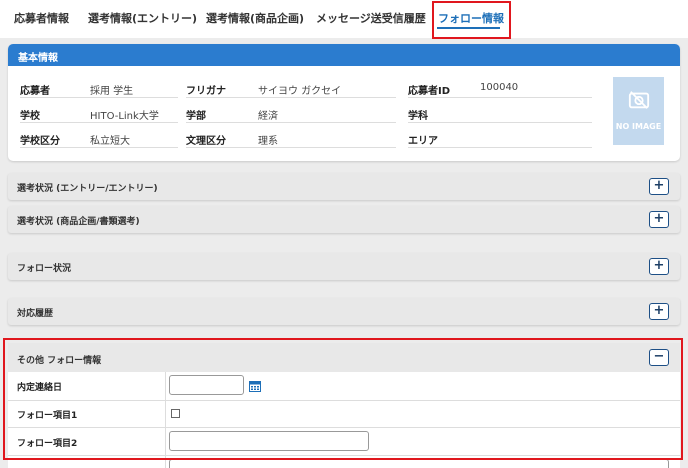  What do you see at coordinates (268, 116) in the screenshot?
I see `faculty-value: 経済` at bounding box center [268, 116].